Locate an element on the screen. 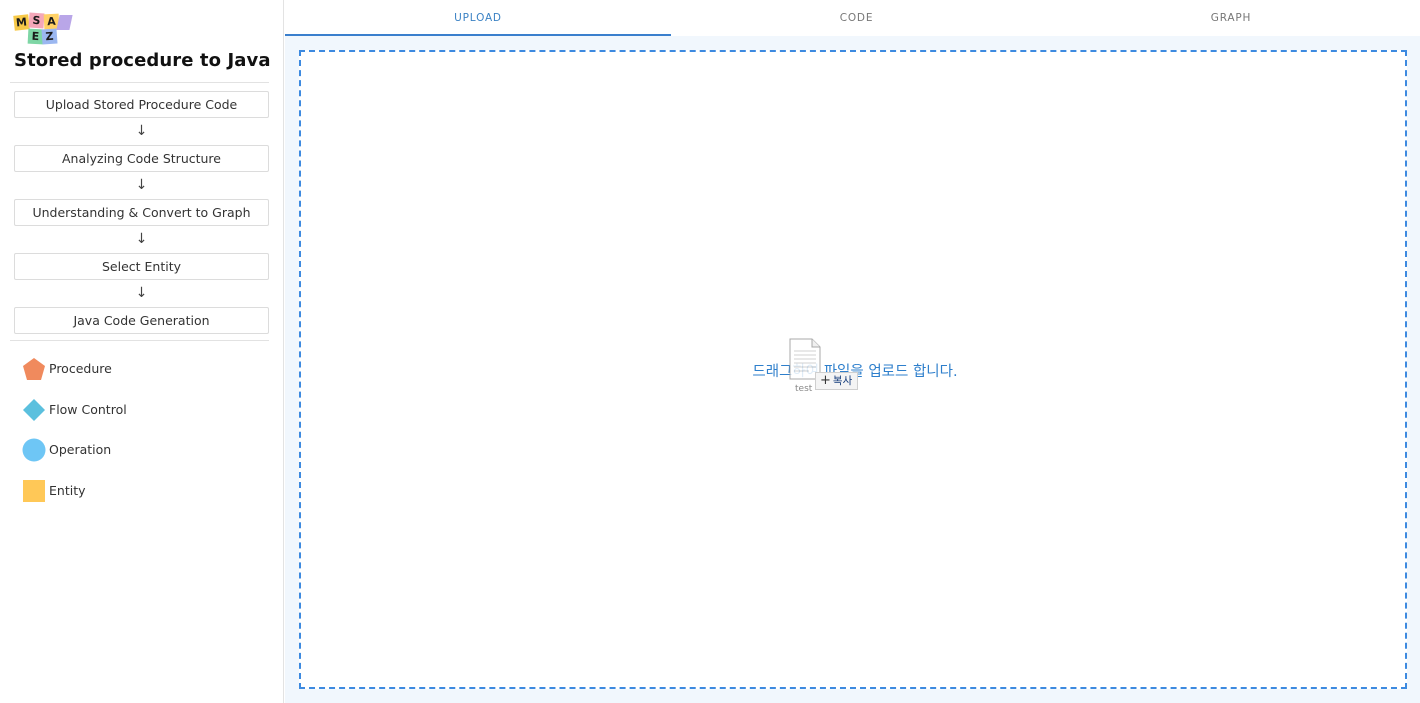  drop-zone-prompt: 드래그하여 파일을 업로드 합니다. is located at coordinates (855, 372).